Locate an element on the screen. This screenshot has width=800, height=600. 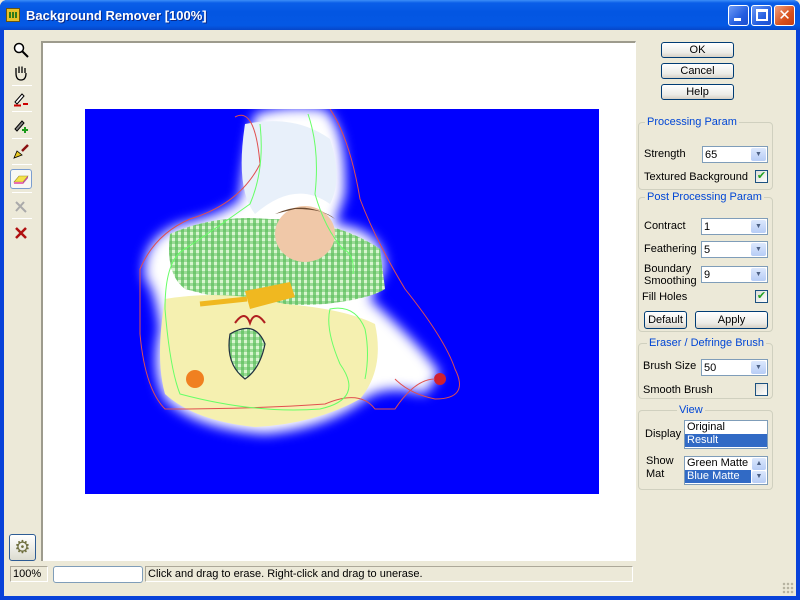
gear-icon: ⚙ is located at coordinates (22, 547).